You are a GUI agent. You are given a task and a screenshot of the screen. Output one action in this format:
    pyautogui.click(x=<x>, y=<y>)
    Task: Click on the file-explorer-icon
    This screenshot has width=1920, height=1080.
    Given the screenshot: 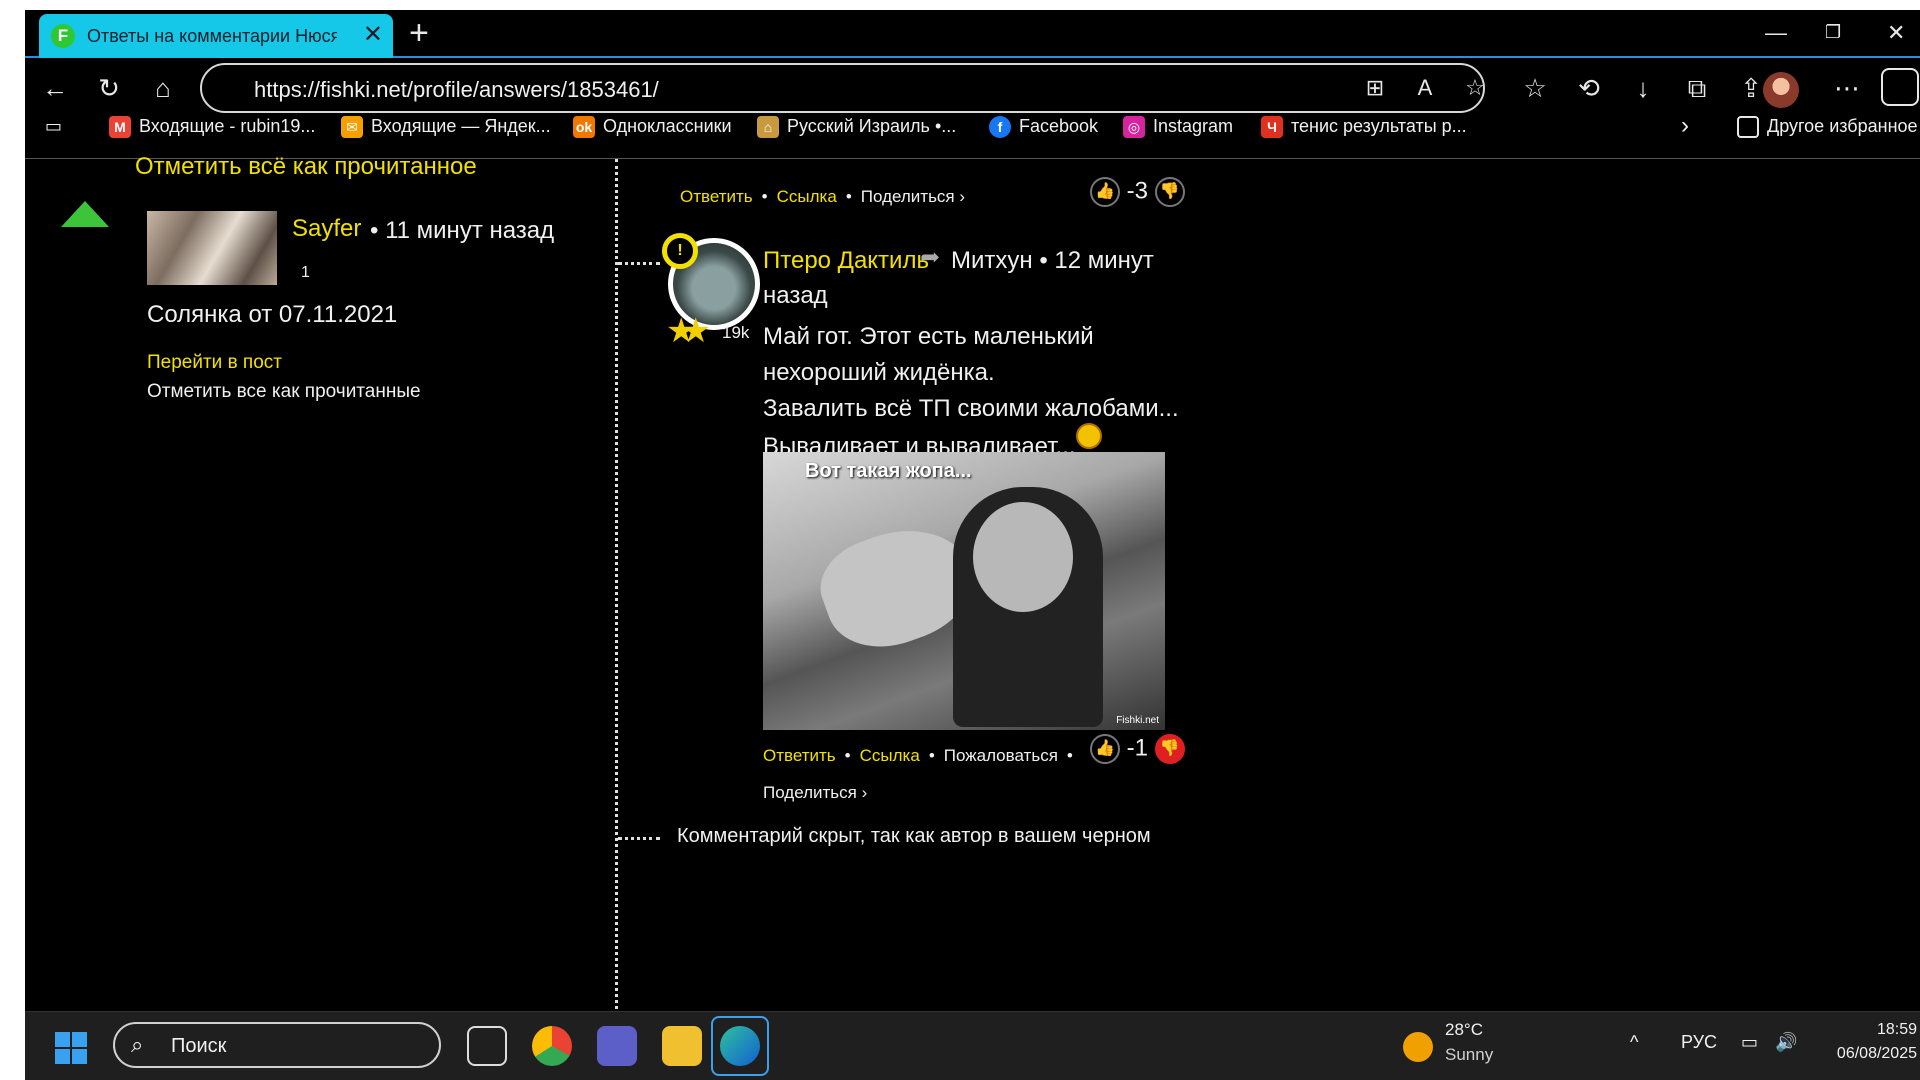 What is the action you would take?
    pyautogui.click(x=682, y=1046)
    